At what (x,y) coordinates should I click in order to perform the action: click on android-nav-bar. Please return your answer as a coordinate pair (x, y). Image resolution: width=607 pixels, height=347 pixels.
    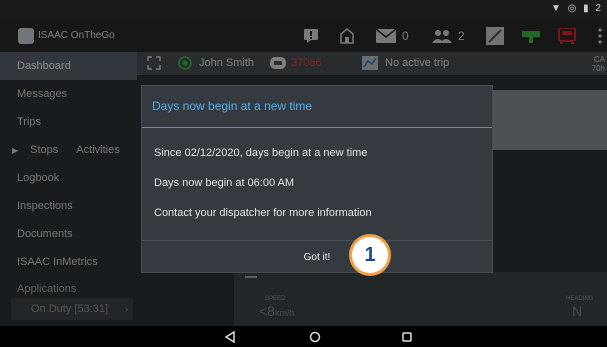
    Looking at the image, I should click on (303, 336).